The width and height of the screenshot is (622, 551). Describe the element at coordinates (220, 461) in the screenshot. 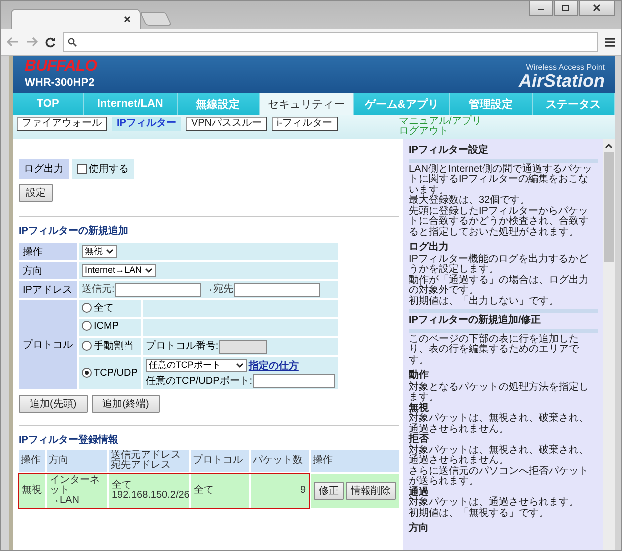

I see `column-header: プロトコル` at that location.